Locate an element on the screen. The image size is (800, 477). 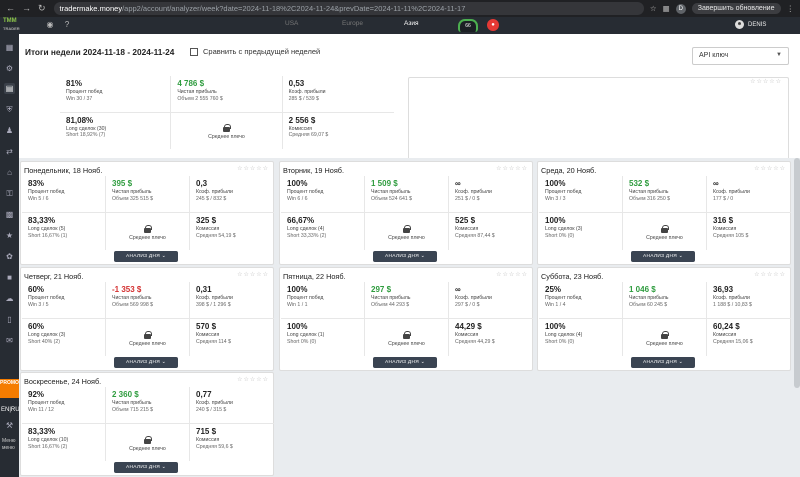
user-menu: ☻ DENIS is located at coordinates (750, 24).